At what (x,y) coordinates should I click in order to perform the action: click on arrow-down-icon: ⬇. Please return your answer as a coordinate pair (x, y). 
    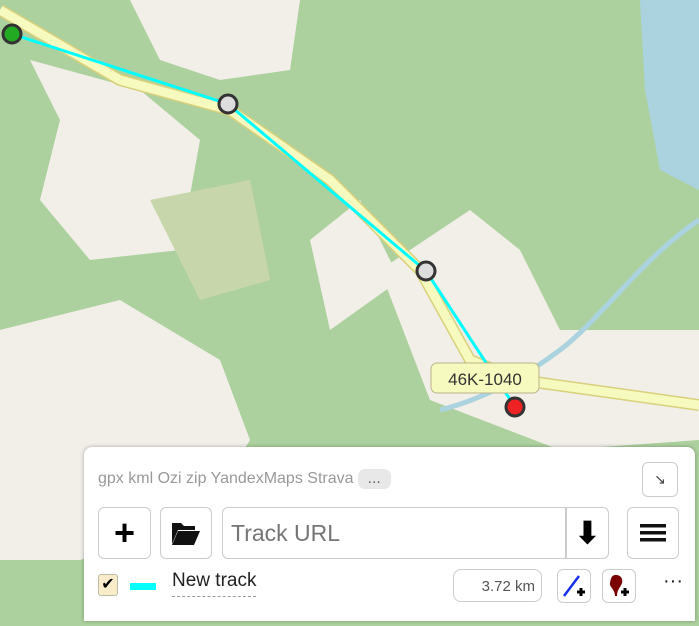
    Looking at the image, I should click on (587, 533).